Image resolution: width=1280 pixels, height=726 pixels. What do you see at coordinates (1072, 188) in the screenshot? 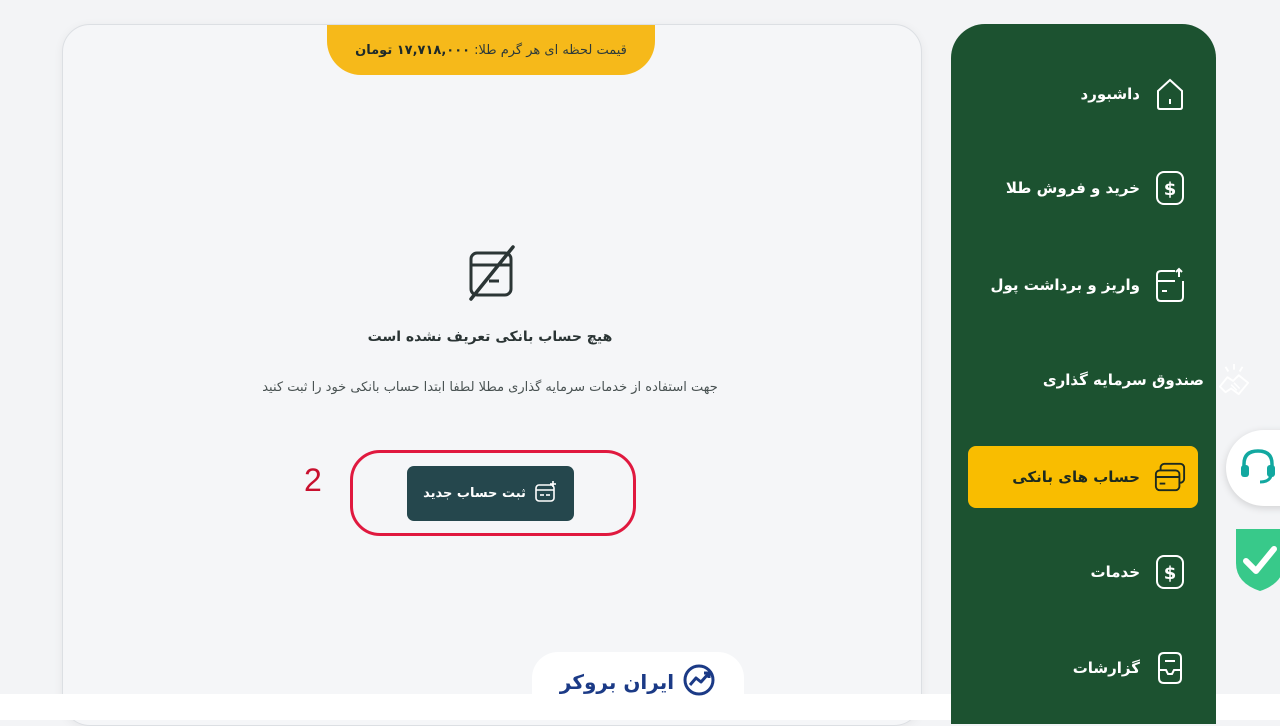
I see `sidebar-item-label: خرید و فروش طلا` at bounding box center [1072, 188].